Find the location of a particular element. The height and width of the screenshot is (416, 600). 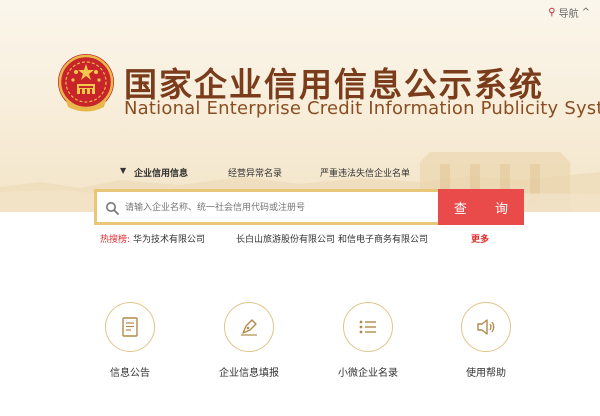

search-input is located at coordinates (275, 208).